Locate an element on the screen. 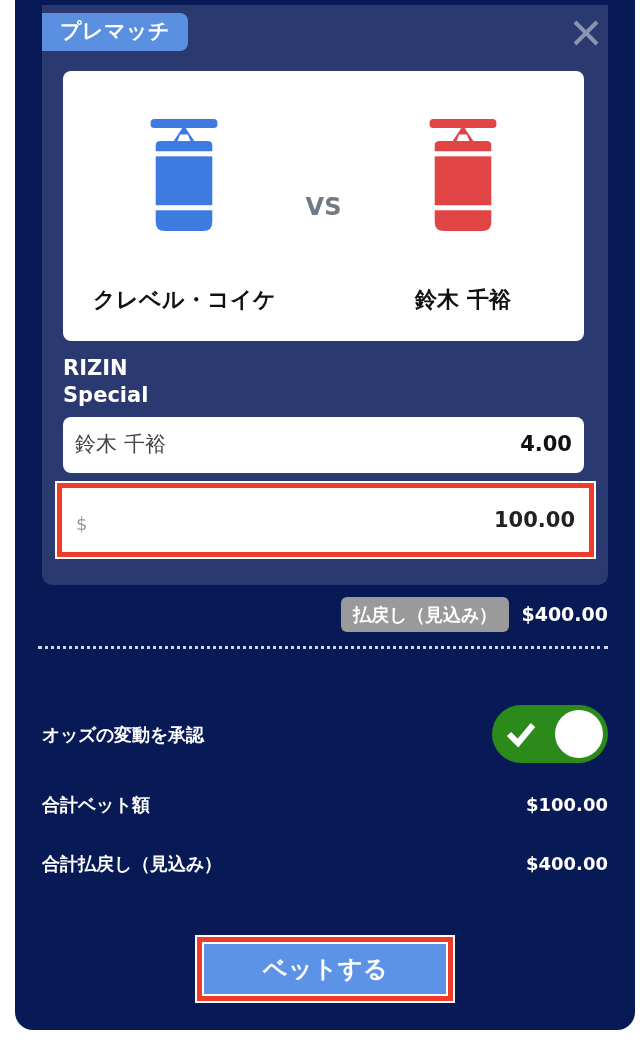 The width and height of the screenshot is (640, 1047). payout-label: 払戻し（見込み） is located at coordinates (425, 614).